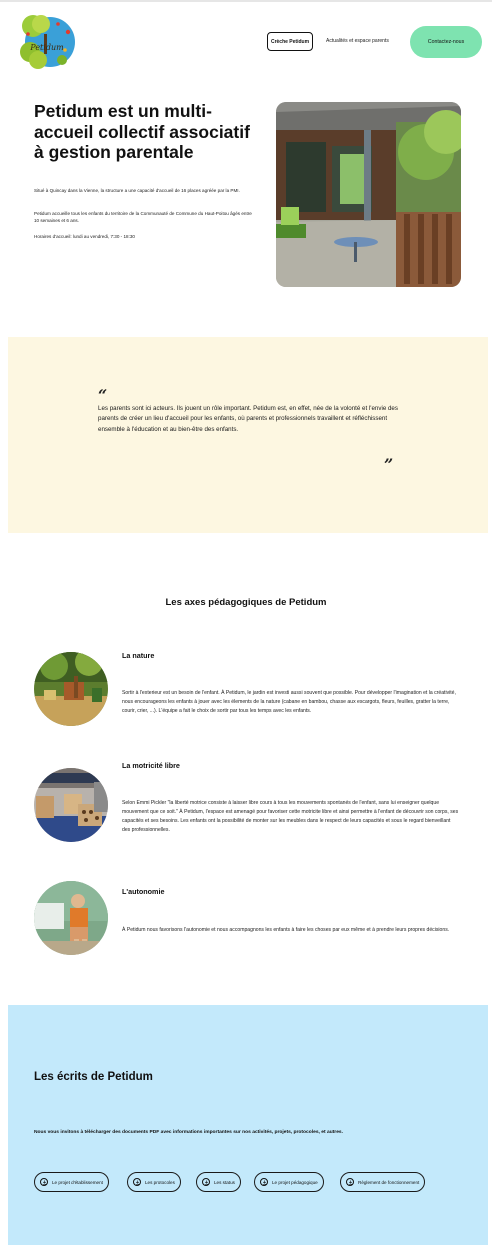  Describe the element at coordinates (47, 41) in the screenshot. I see `petidum-logo: Petidum` at that location.